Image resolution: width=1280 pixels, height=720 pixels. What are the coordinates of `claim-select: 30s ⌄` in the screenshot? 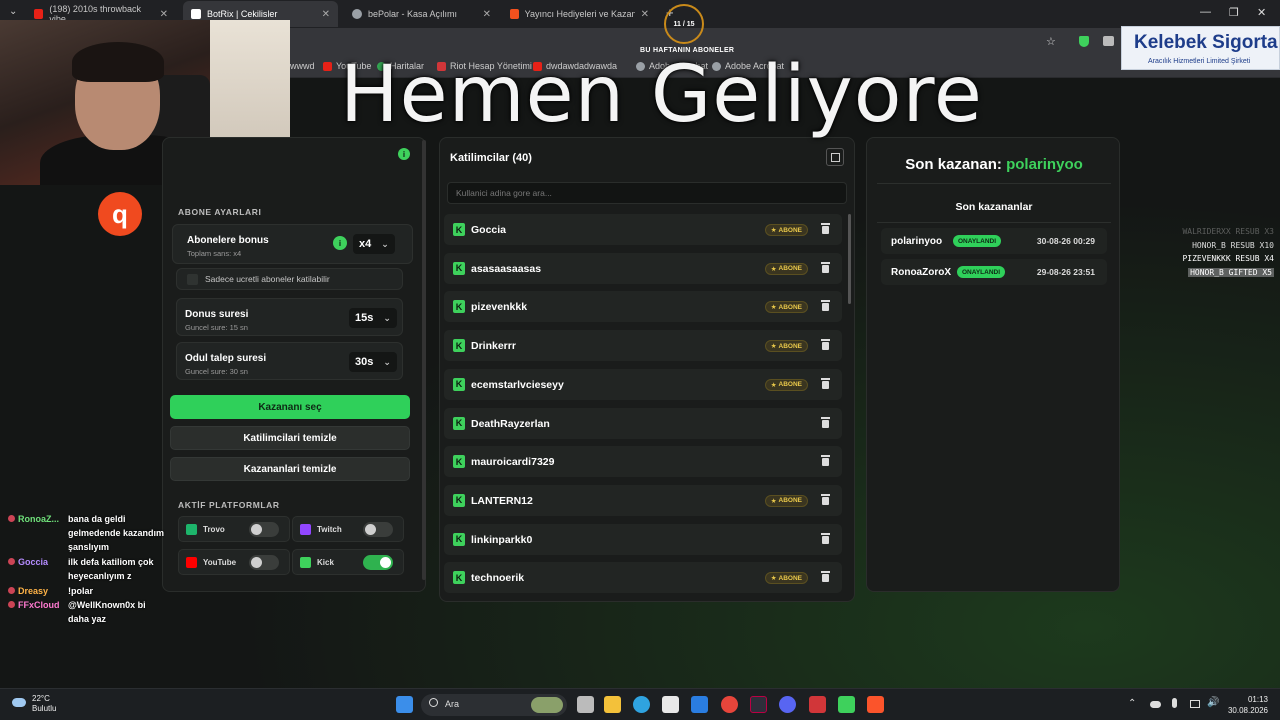 It's located at (373, 362).